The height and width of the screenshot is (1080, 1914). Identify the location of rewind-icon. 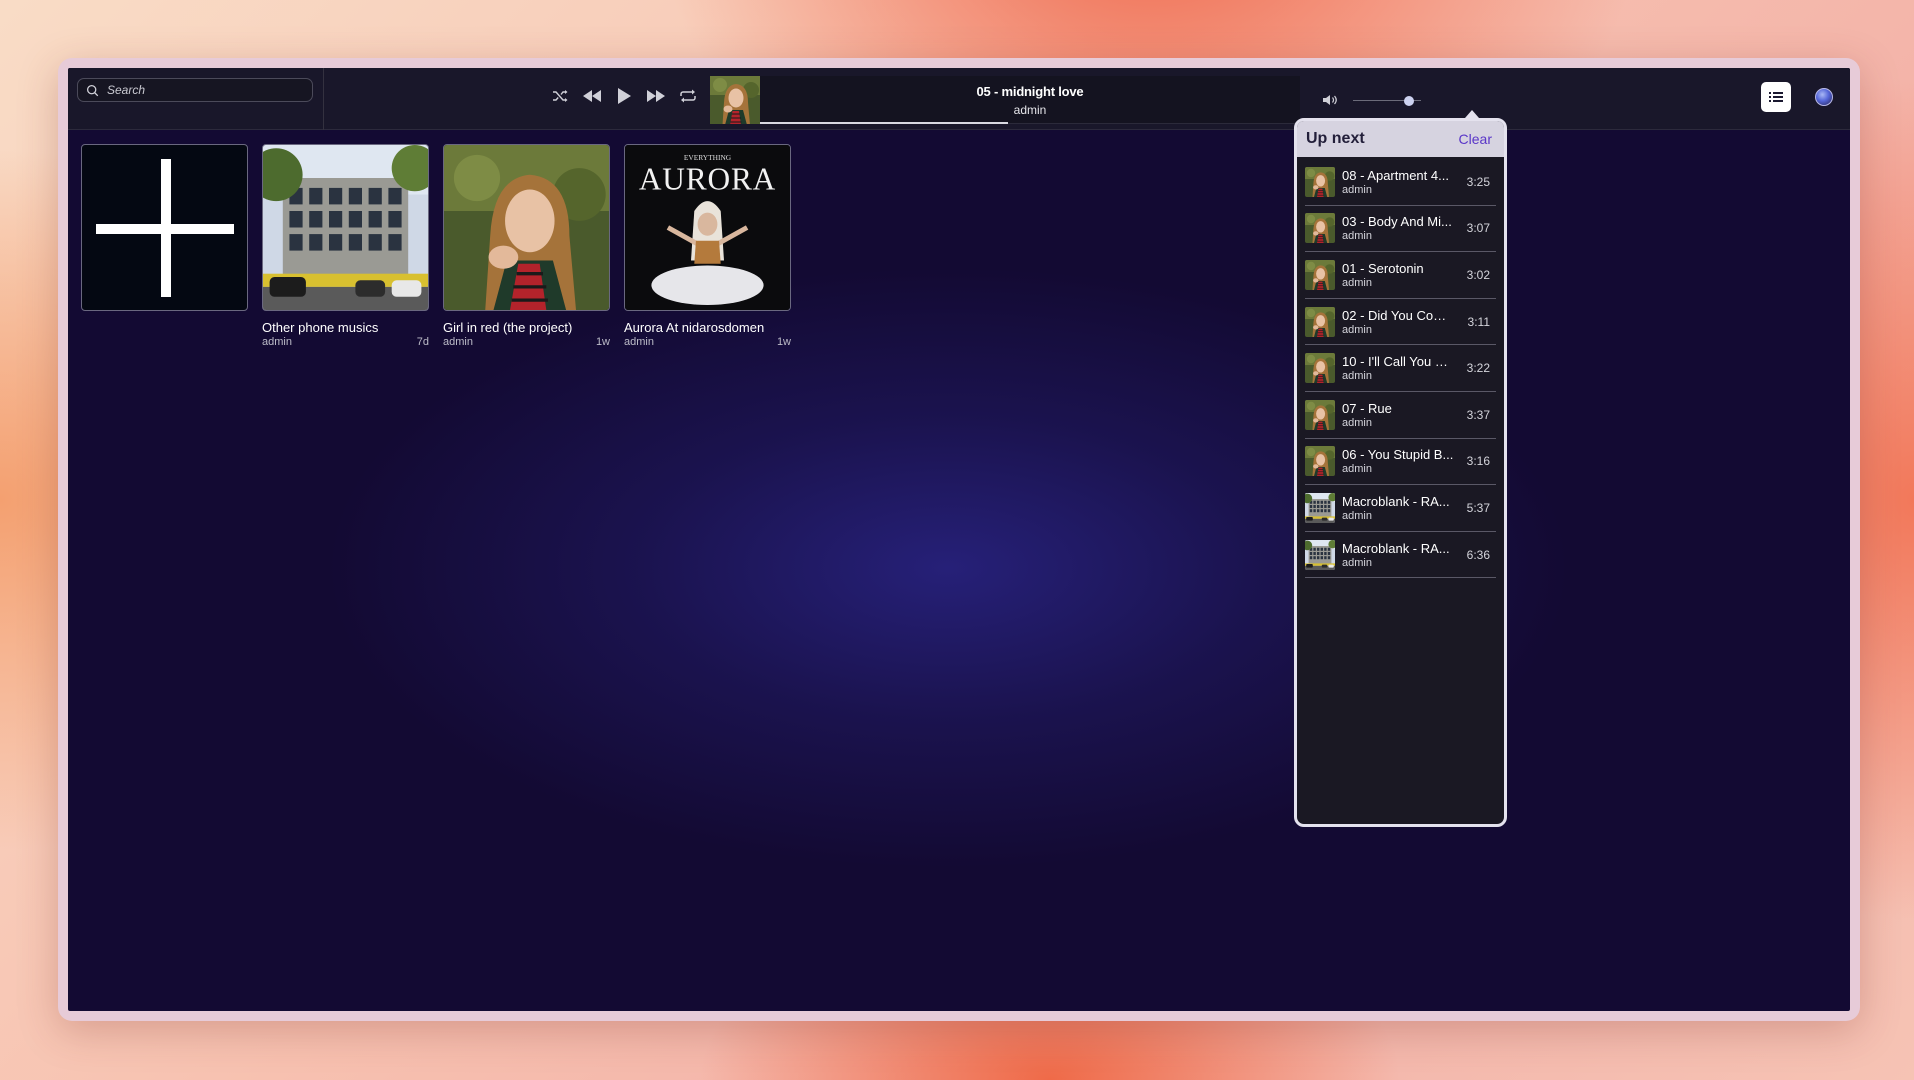
(592, 96).